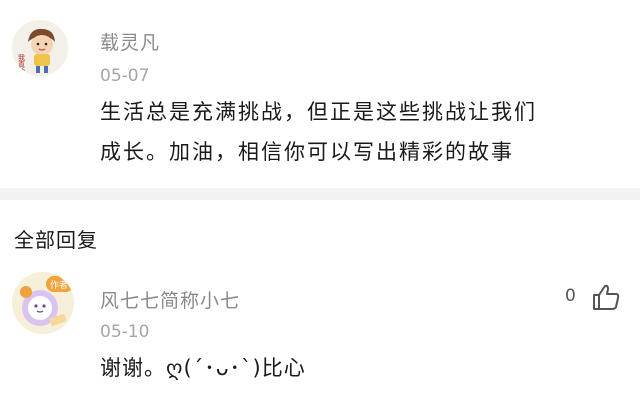 The height and width of the screenshot is (408, 640). What do you see at coordinates (318, 112) in the screenshot?
I see `comment-text-line-1: 生活总是充满挑战，但正是这些挑战让我们` at bounding box center [318, 112].